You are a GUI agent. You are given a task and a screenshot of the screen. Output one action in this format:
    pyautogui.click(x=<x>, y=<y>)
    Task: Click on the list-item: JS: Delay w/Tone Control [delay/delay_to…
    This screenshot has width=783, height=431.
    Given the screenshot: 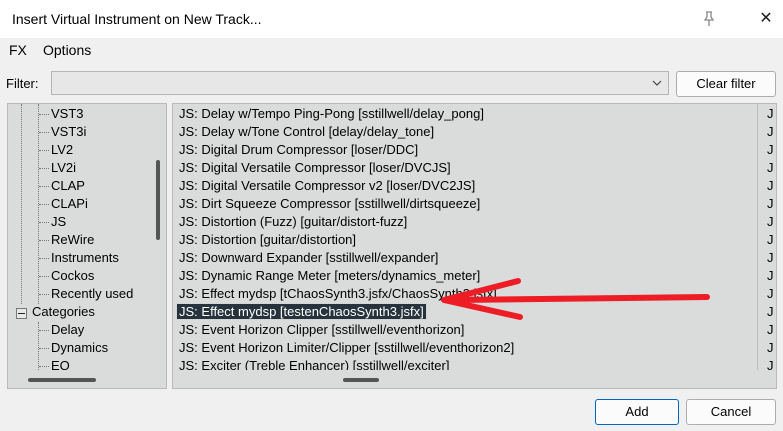 What is the action you would take?
    pyautogui.click(x=306, y=132)
    